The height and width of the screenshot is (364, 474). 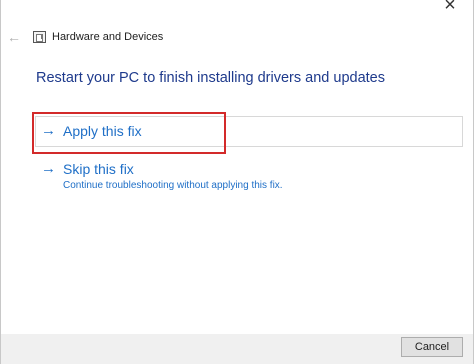 I want to click on footer-bar: Cancel, so click(x=237, y=349).